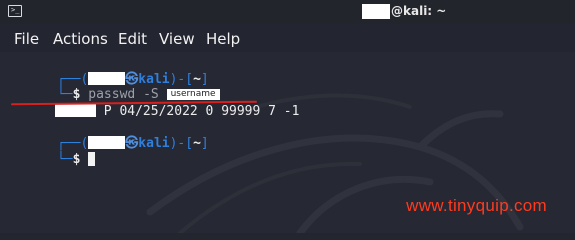 The image size is (575, 240). I want to click on site-watermark: www.tinyquip.com, so click(476, 205).